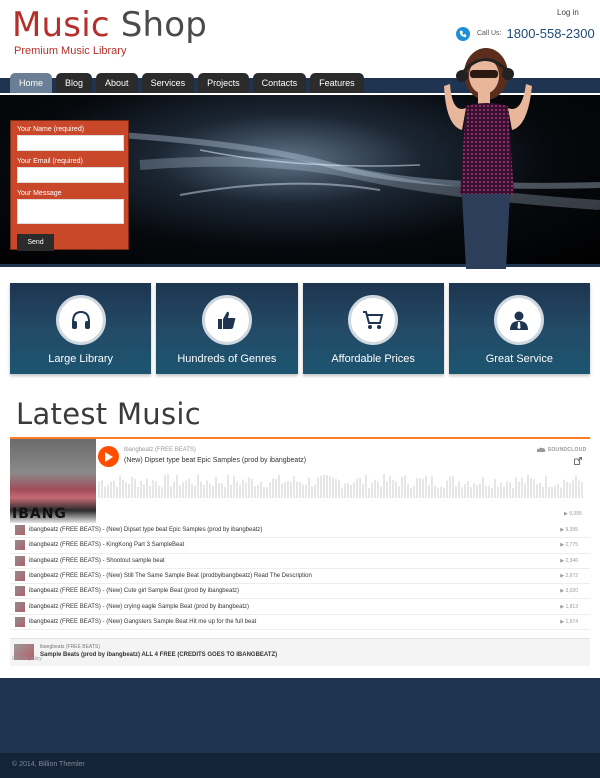  Describe the element at coordinates (27, 659) in the screenshot. I see `cookie-policy-link: Cookie policy` at that location.